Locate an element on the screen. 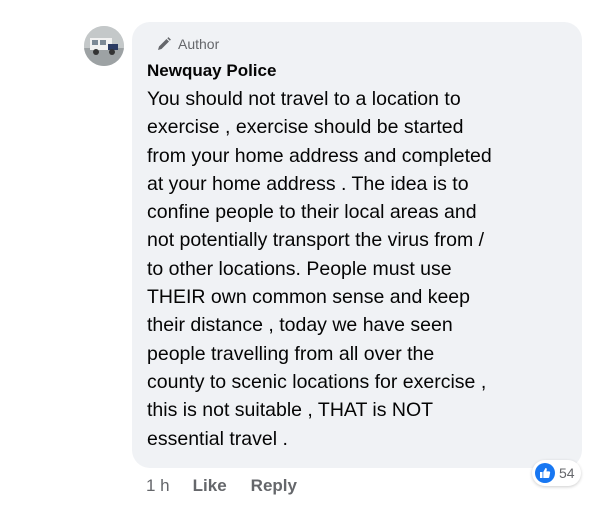 This screenshot has height=511, width=600. comment-line: confine people to their local areas and is located at coordinates (312, 212).